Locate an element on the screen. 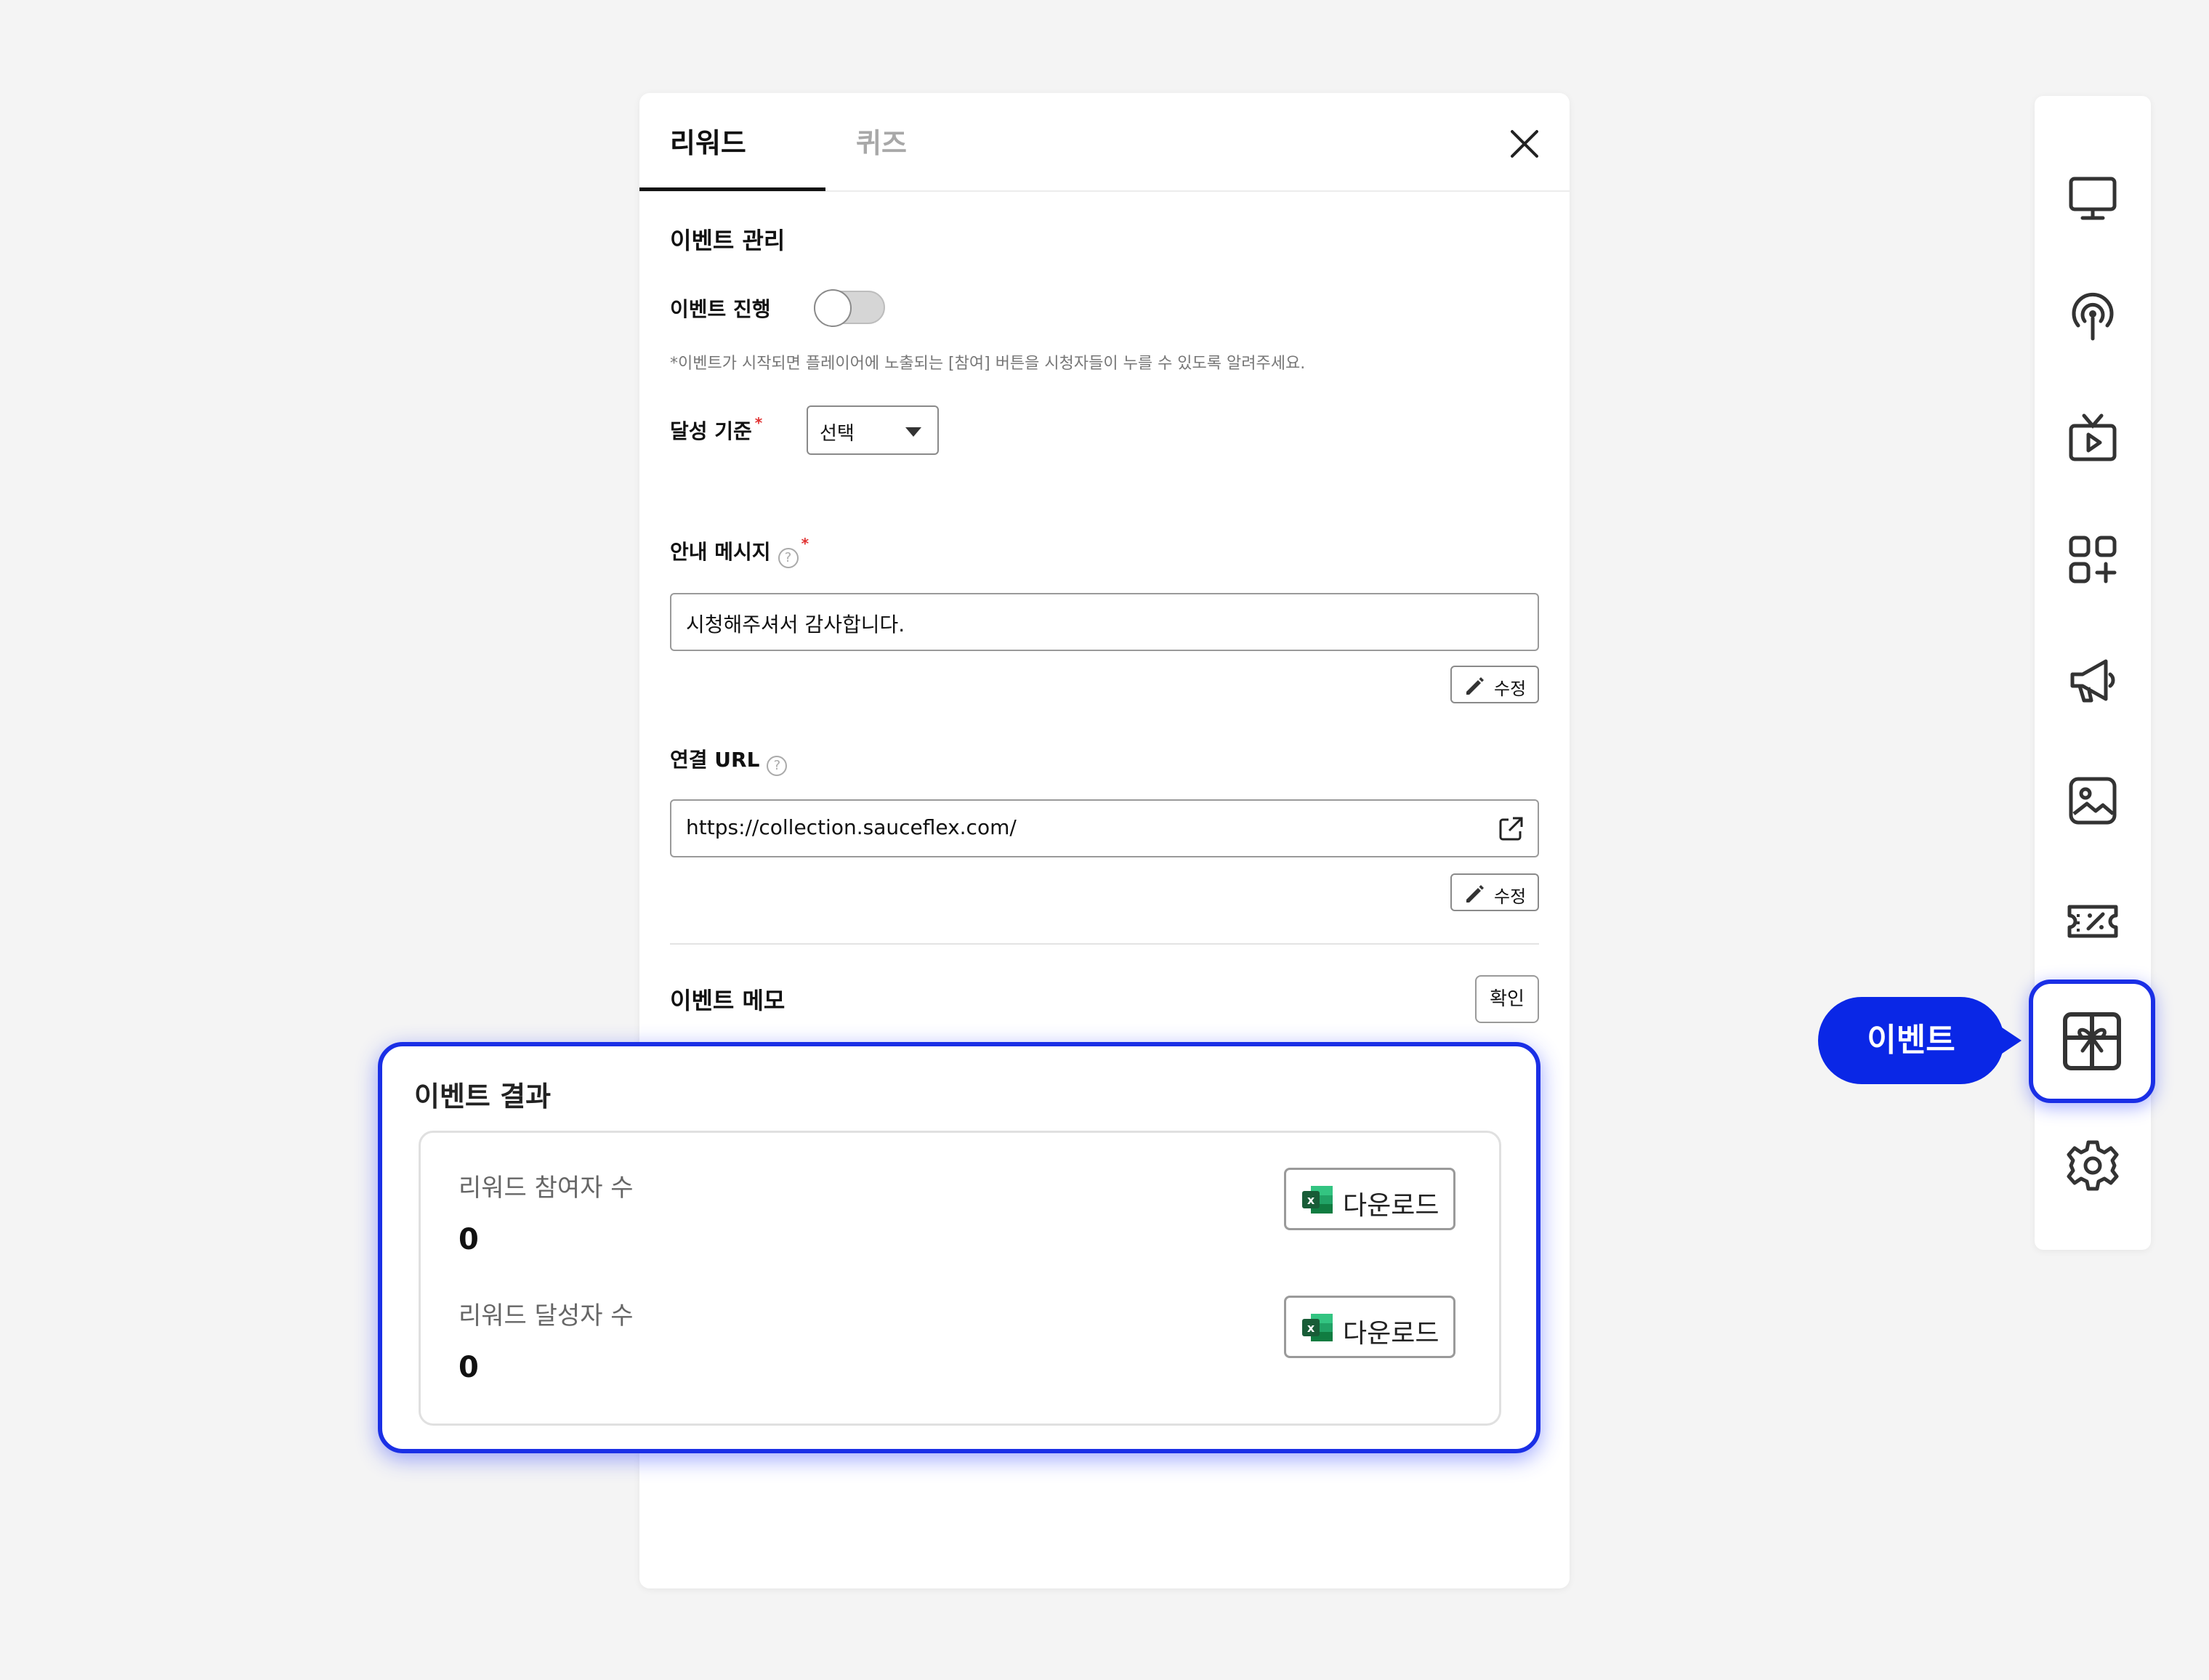  apps-add-icon is located at coordinates (2093, 559).